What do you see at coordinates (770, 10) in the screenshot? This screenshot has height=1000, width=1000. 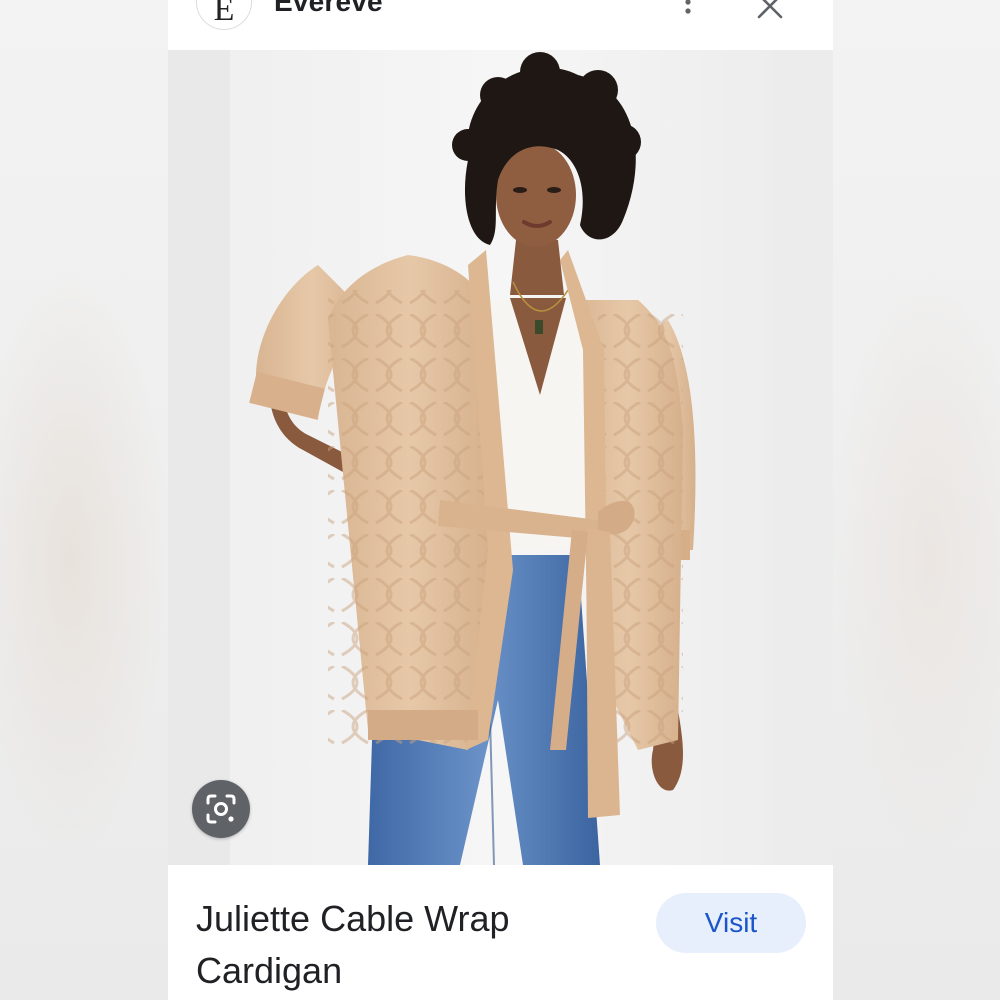 I see `close-icon` at bounding box center [770, 10].